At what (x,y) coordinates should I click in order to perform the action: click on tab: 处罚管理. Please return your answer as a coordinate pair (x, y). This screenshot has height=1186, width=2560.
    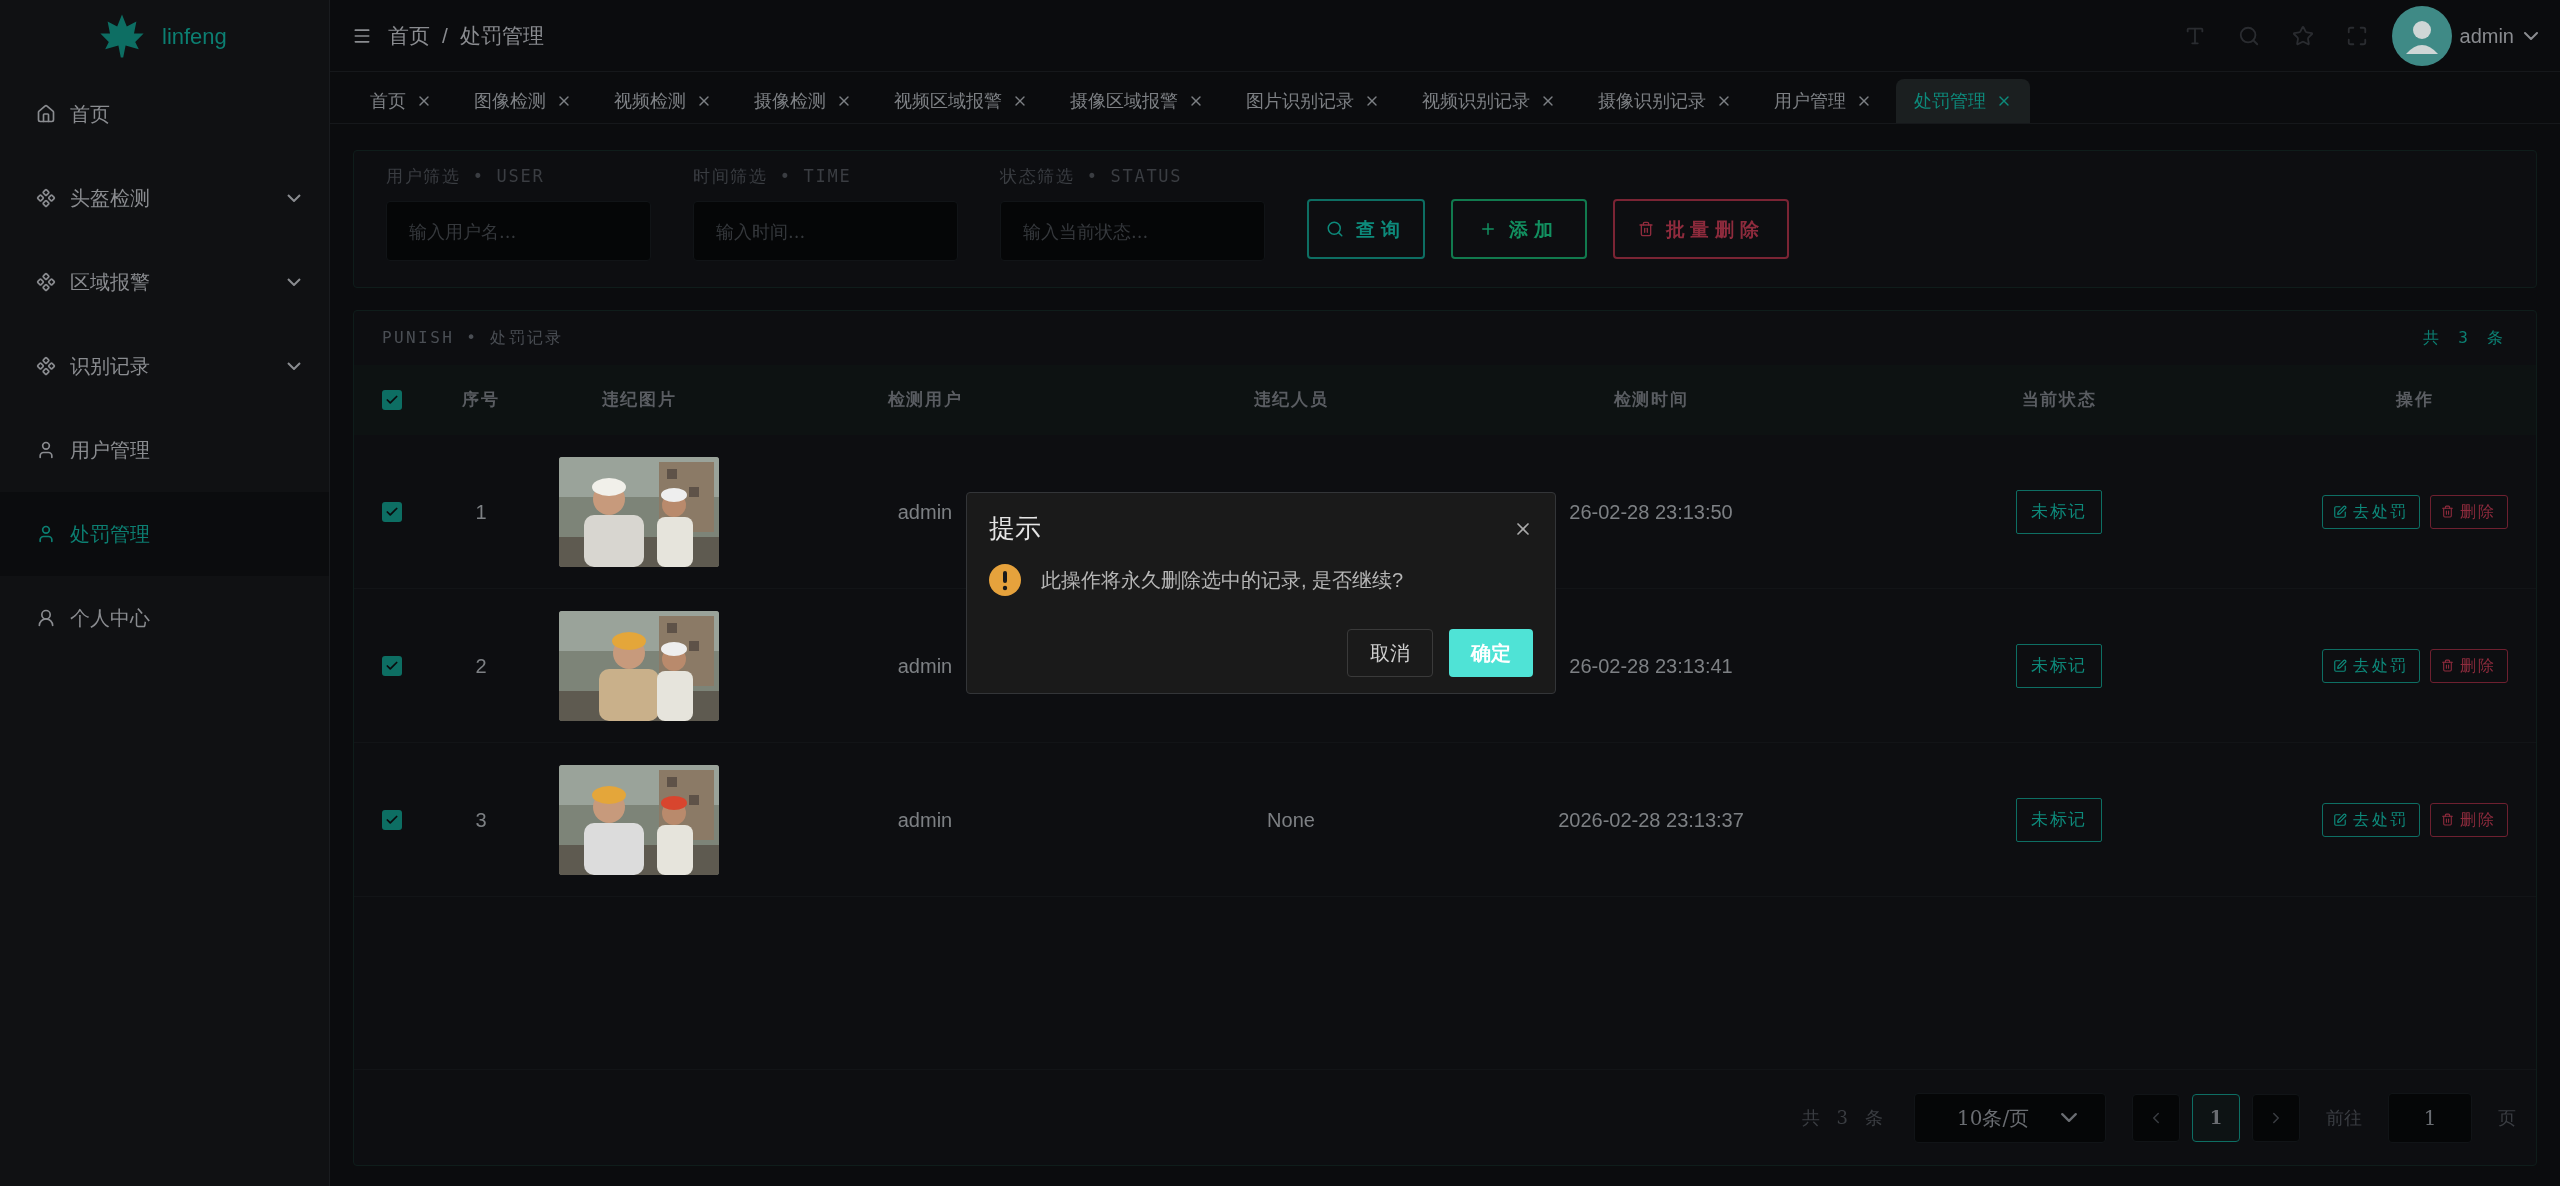
    Looking at the image, I should click on (1963, 101).